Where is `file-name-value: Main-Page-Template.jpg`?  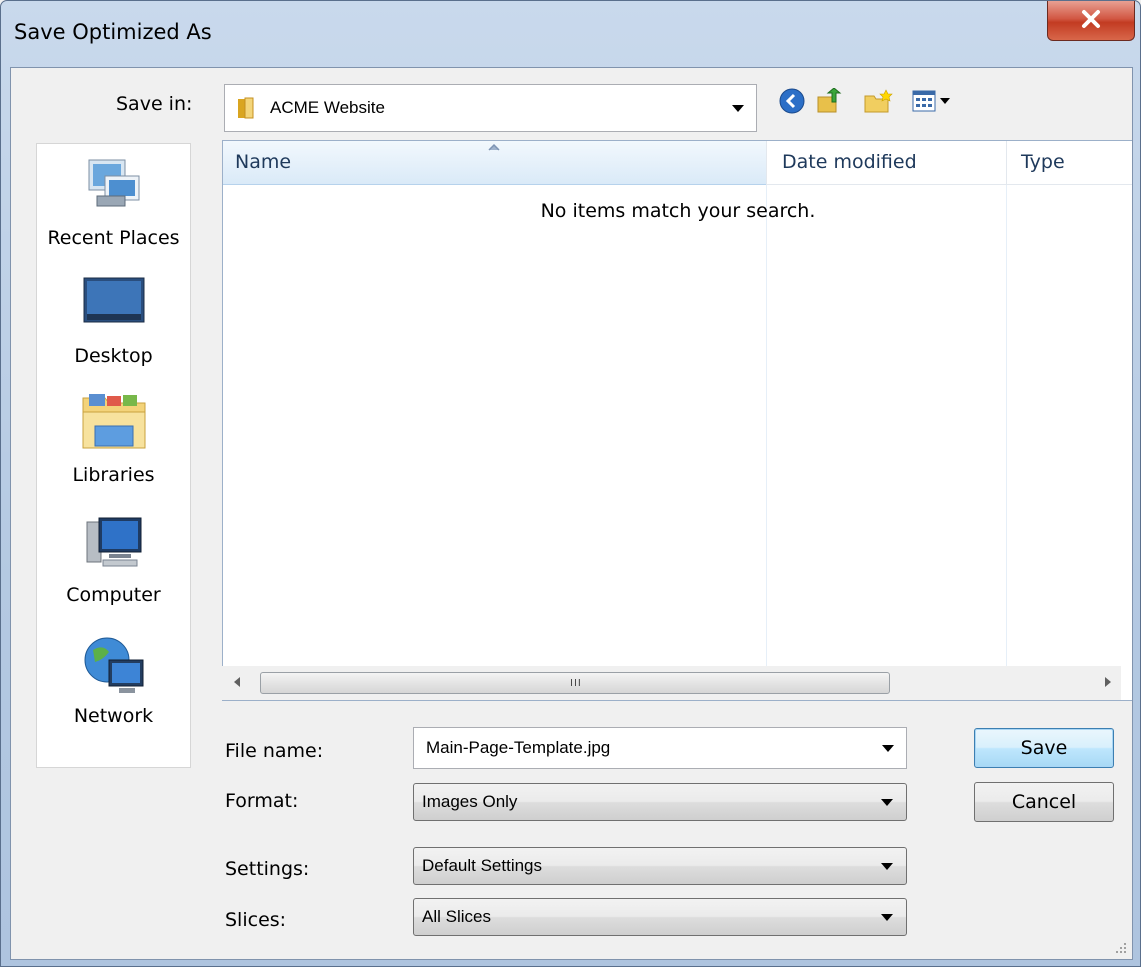 file-name-value: Main-Page-Template.jpg is located at coordinates (518, 747).